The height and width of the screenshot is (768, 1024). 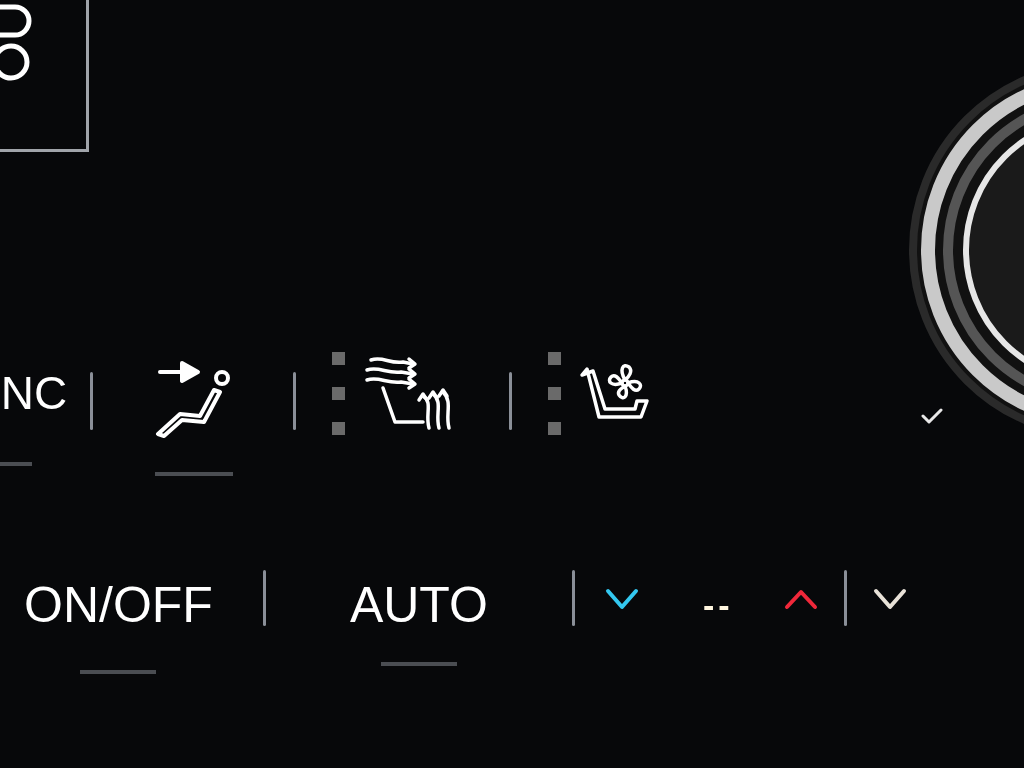 What do you see at coordinates (38, 409) in the screenshot?
I see `mode-button: NC` at bounding box center [38, 409].